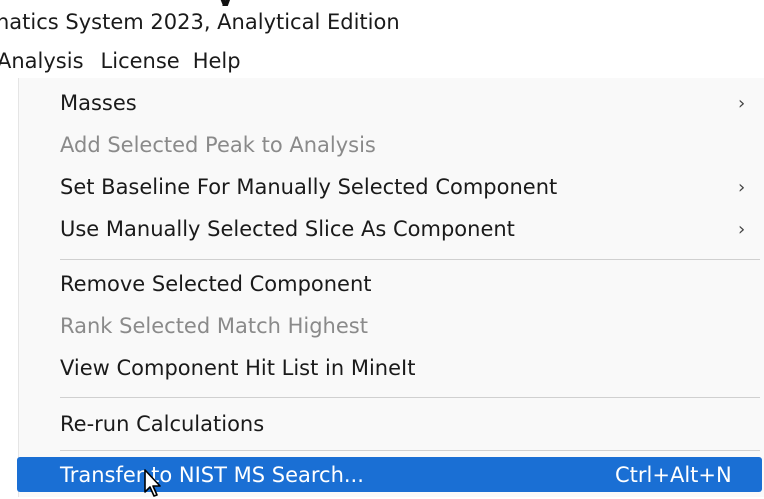  What do you see at coordinates (390, 103) in the screenshot?
I see `menu-item-masses: Masses ›` at bounding box center [390, 103].